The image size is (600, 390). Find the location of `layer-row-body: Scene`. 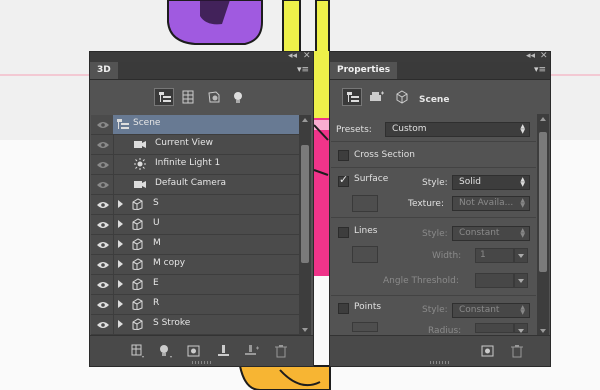

layer-row-body: Scene is located at coordinates (206, 124).